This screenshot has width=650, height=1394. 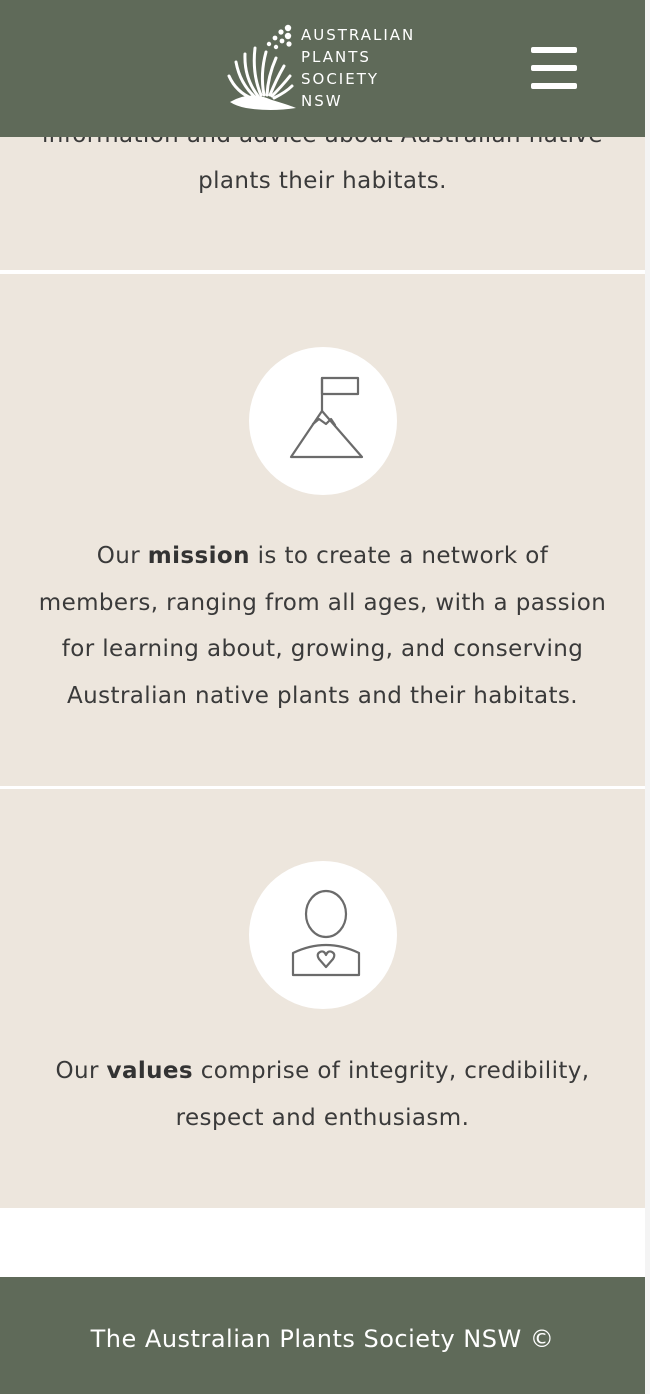 I want to click on mission-prefix: Our, so click(x=118, y=556).